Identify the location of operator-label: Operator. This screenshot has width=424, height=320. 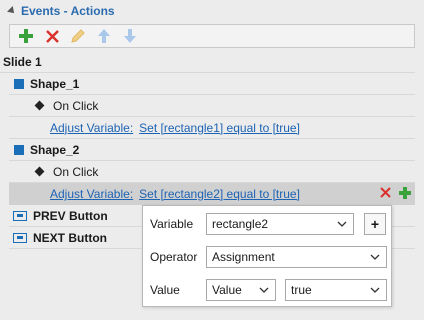
(174, 257).